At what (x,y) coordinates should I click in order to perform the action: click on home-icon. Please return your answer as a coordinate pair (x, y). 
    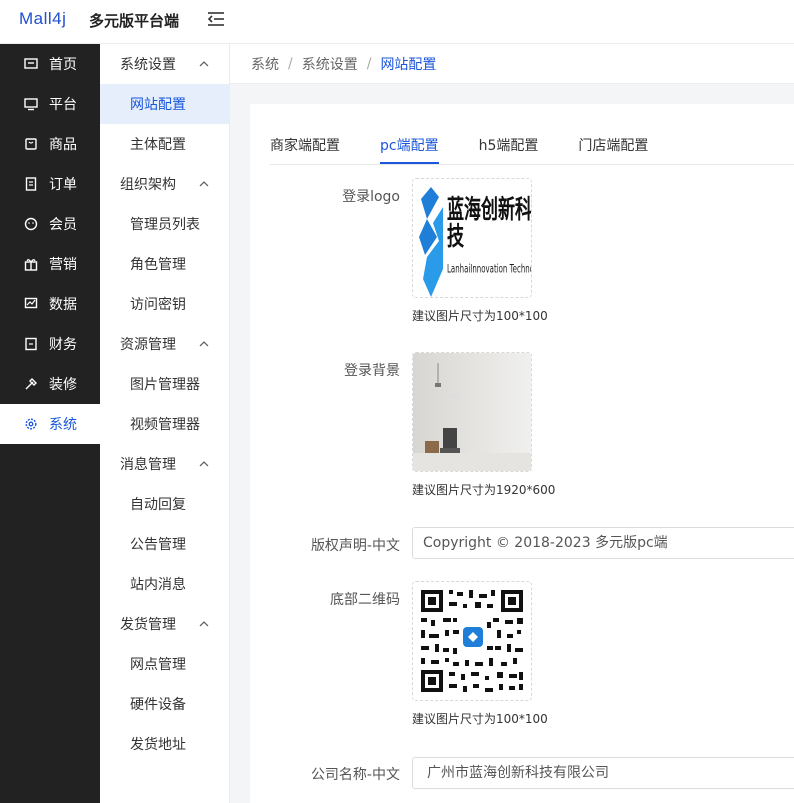
    Looking at the image, I should click on (30, 64).